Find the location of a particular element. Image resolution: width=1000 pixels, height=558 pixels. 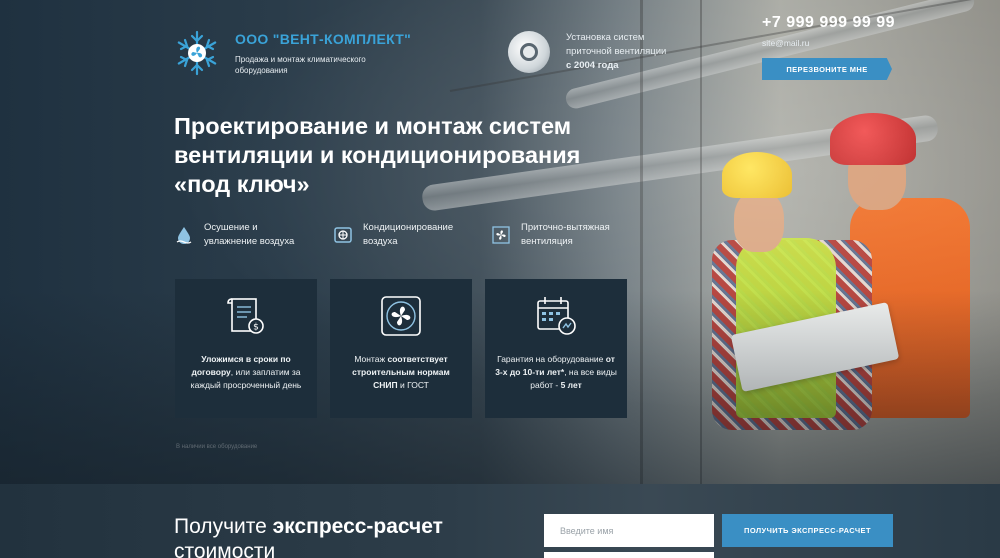

card-plain-text: и ГОСТ is located at coordinates (413, 385).